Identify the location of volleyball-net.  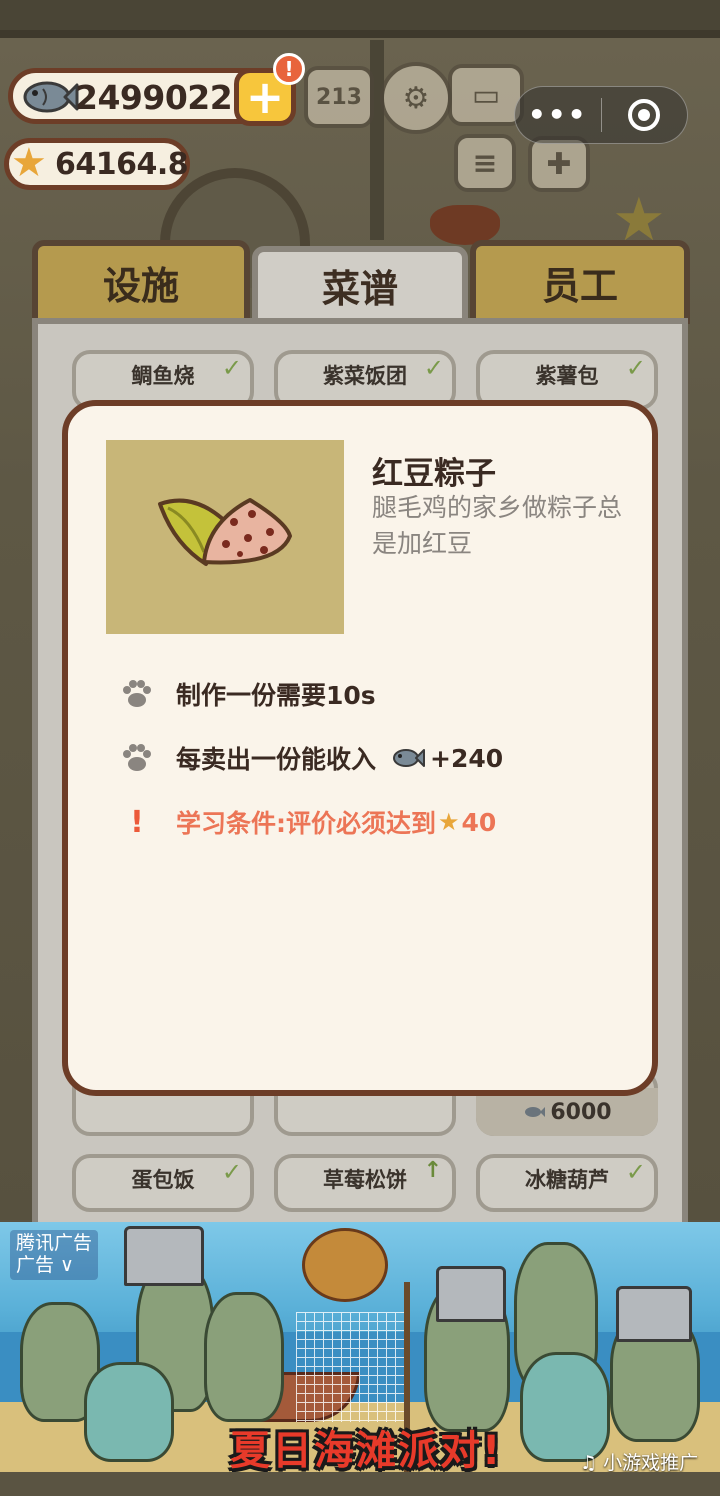
(352, 1367).